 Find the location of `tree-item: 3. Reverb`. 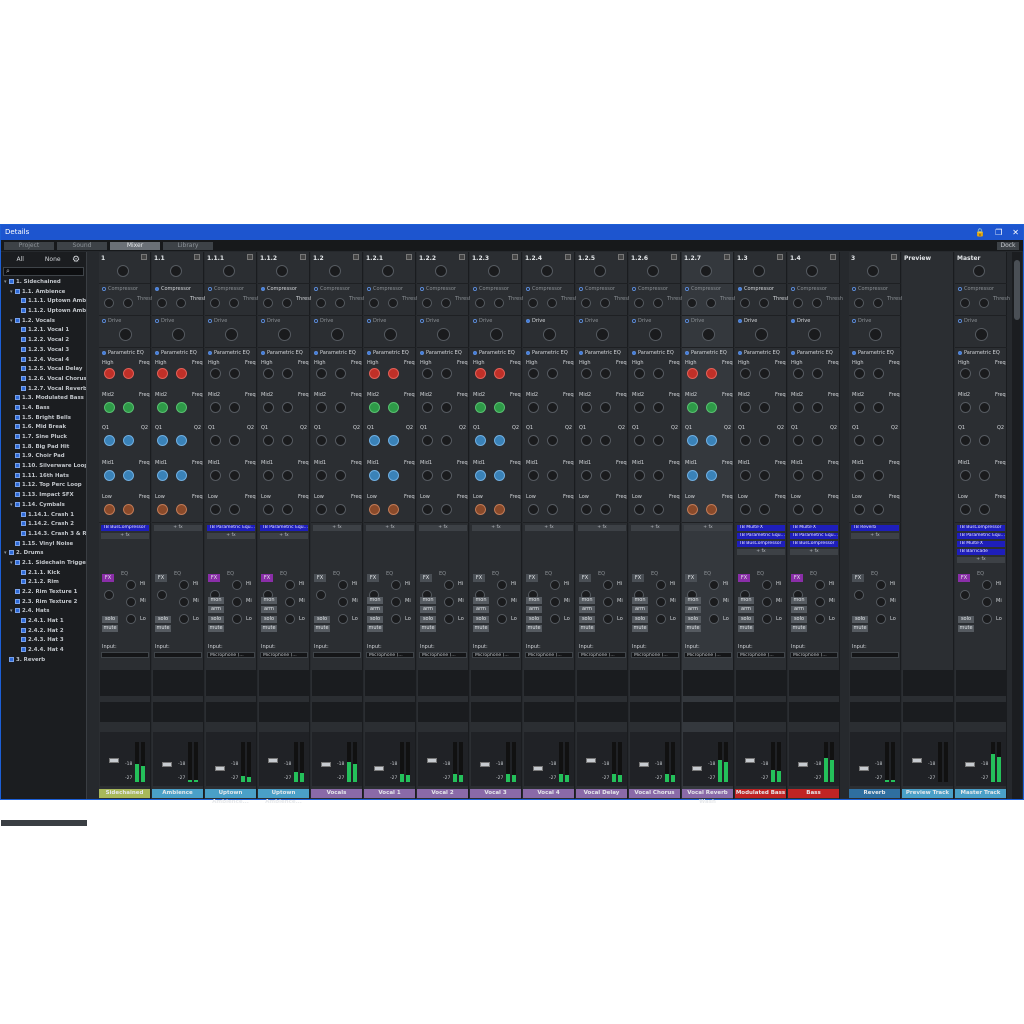

tree-item: 3. Reverb is located at coordinates (43, 661).